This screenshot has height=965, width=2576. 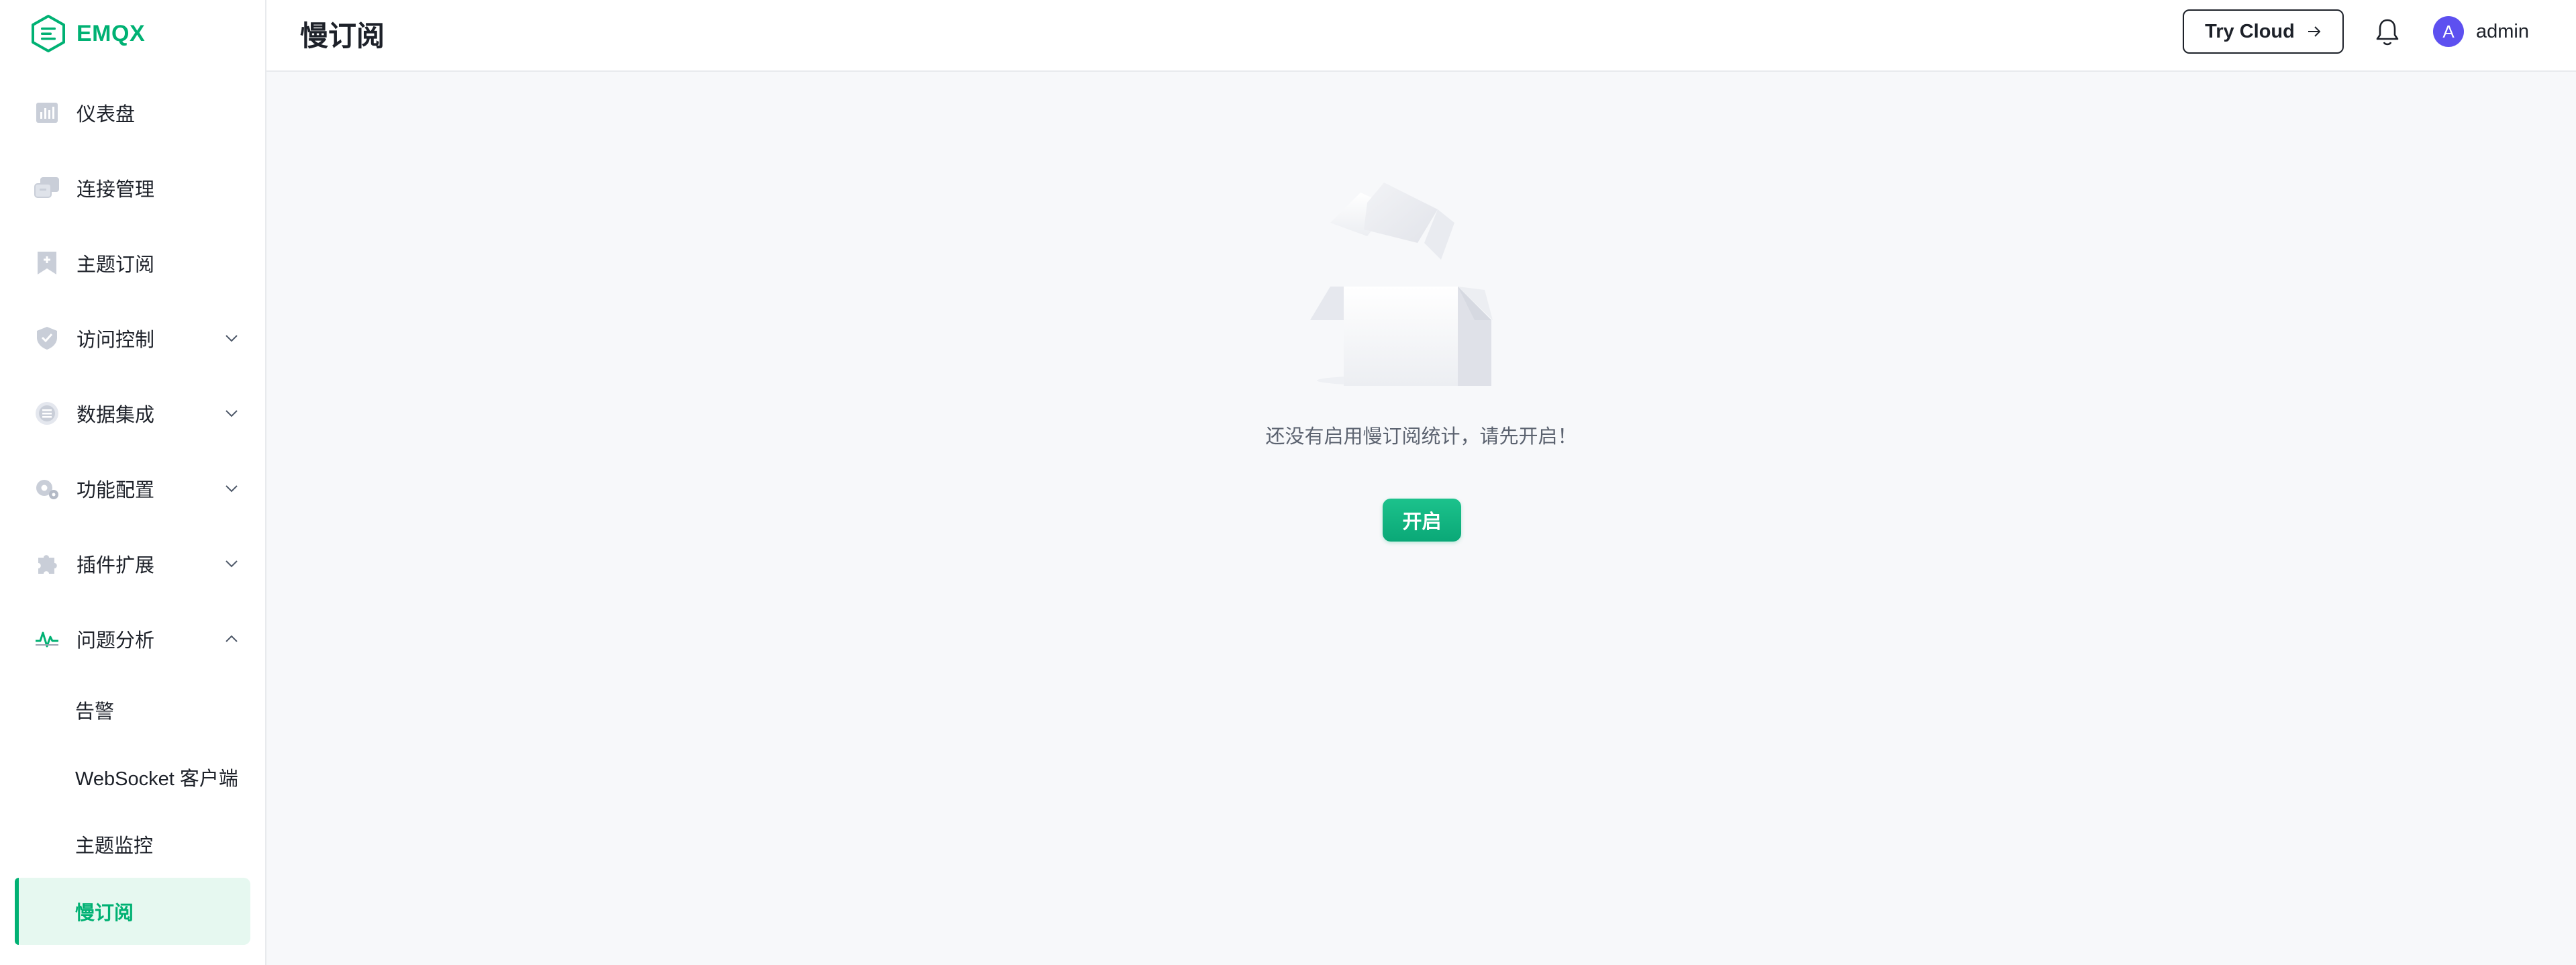 I want to click on sidebar-item-label: 仪表盘, so click(x=106, y=115).